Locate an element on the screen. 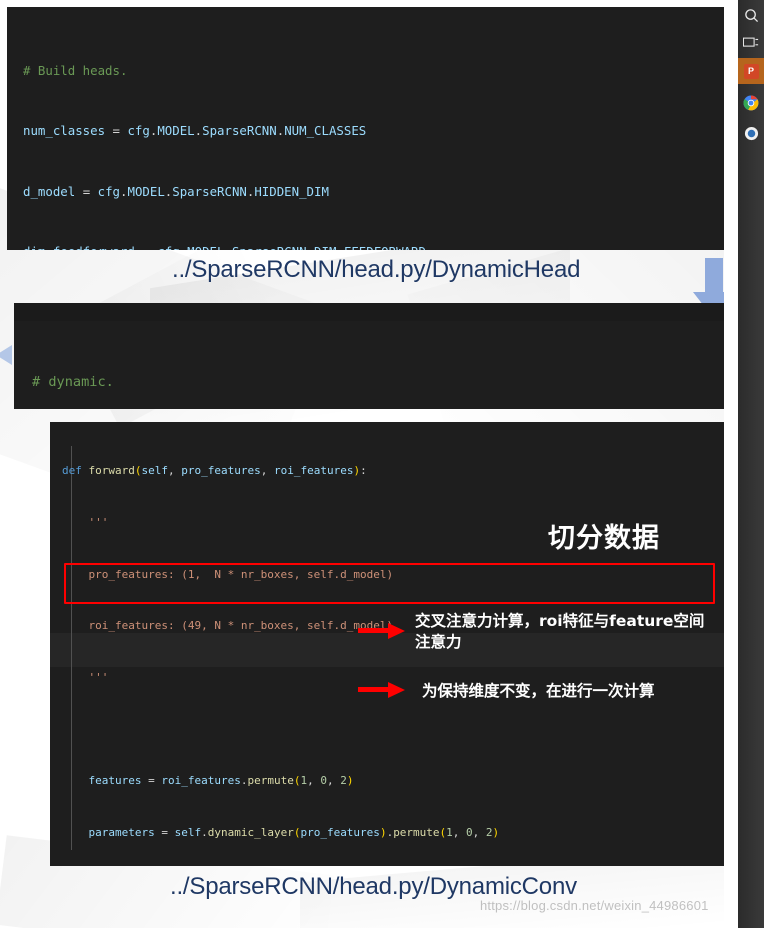  code-line: features = roi_features.permute(1, 0, 2) is located at coordinates (221, 781).